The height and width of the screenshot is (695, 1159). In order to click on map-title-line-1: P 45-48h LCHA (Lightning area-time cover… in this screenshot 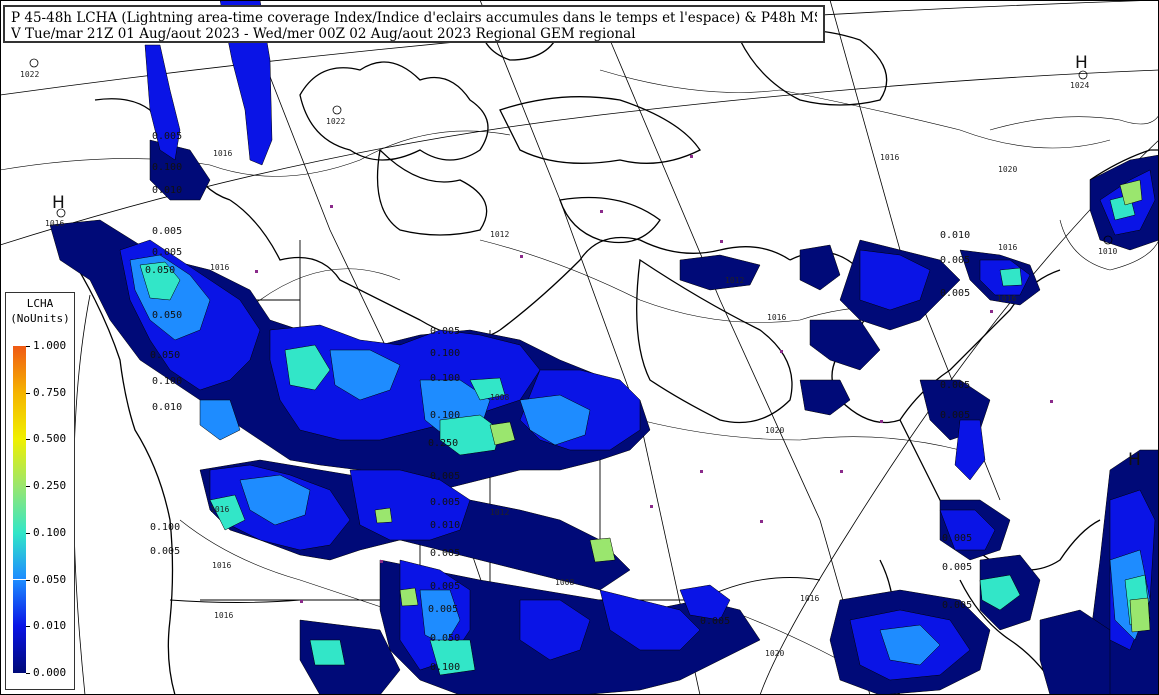, I will do `click(414, 18)`.